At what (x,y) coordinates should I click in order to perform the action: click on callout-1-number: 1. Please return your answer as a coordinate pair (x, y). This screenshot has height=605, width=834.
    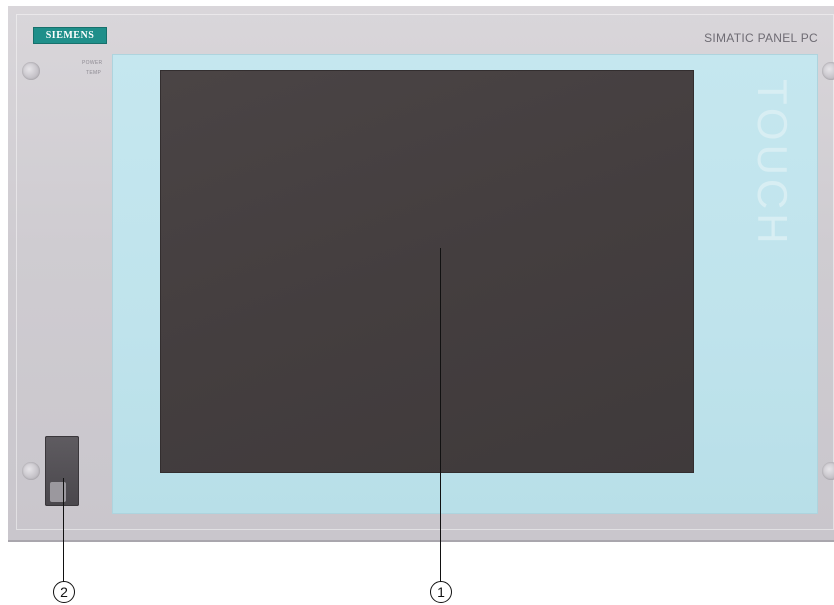
    Looking at the image, I should click on (441, 592).